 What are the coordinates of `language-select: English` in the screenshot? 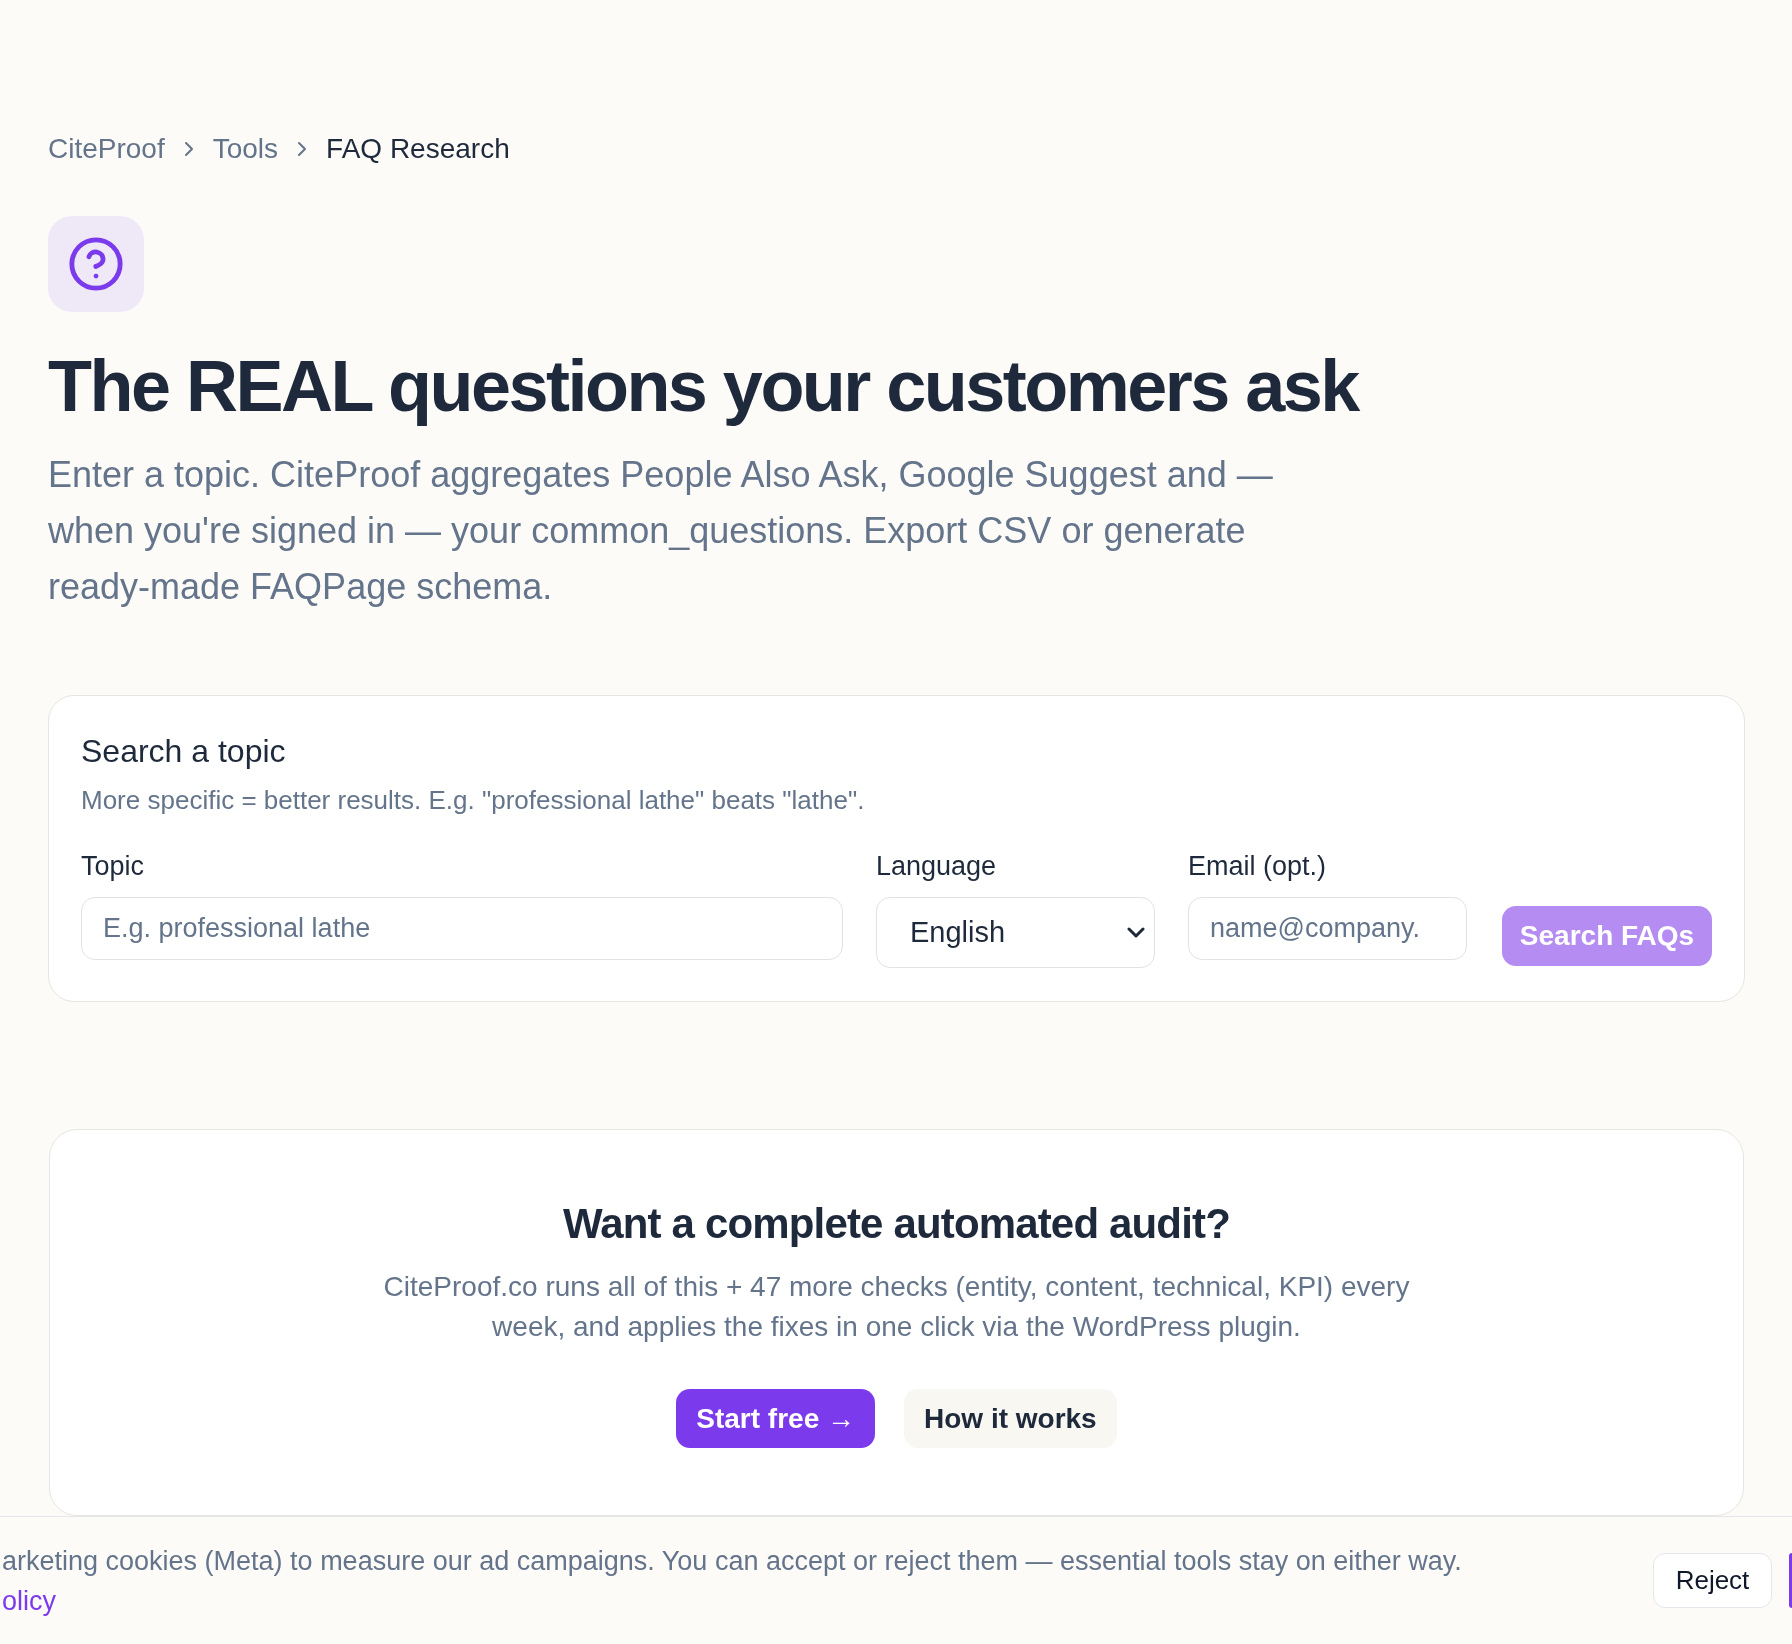 It's located at (1015, 932).